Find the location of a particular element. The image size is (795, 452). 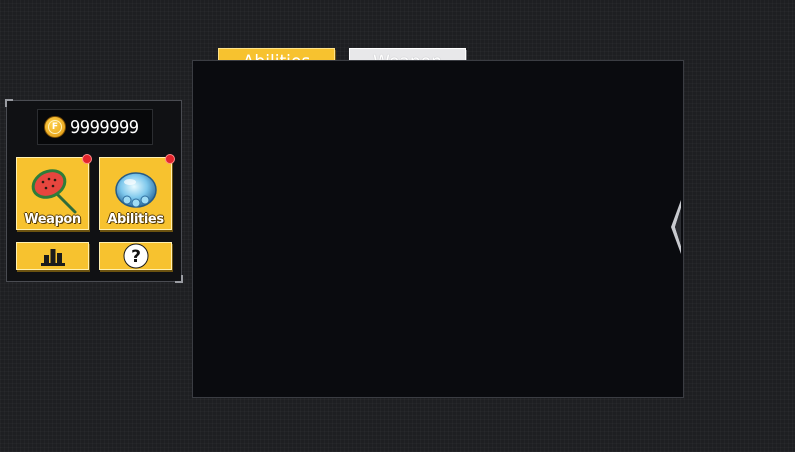

weapon-tile-label: Weapon is located at coordinates (52, 219).